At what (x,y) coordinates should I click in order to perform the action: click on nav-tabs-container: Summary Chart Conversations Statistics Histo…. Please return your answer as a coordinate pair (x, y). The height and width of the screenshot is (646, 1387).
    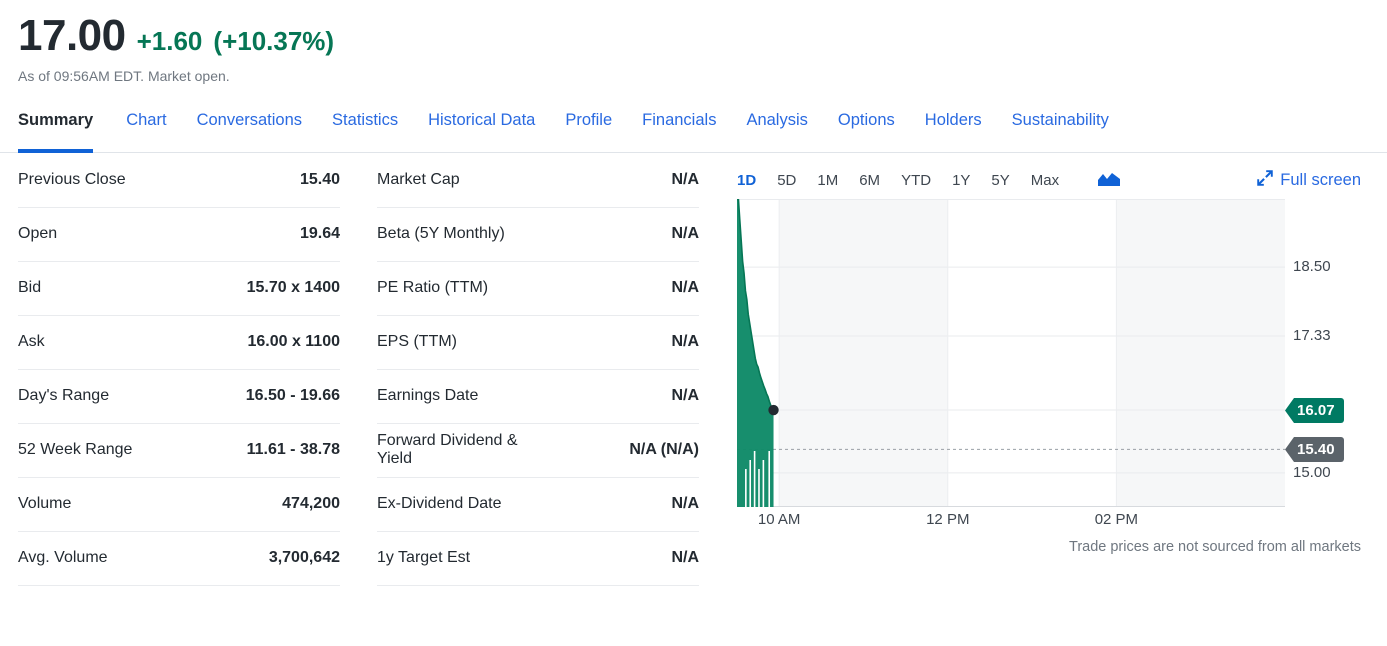
    Looking at the image, I should click on (693, 129).